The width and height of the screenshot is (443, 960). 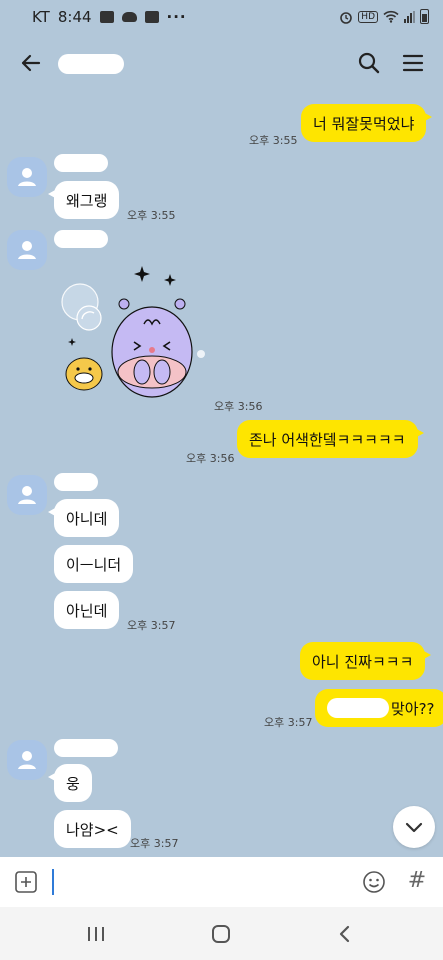 I want to click on more-notifications-icon: ···, so click(x=176, y=17).